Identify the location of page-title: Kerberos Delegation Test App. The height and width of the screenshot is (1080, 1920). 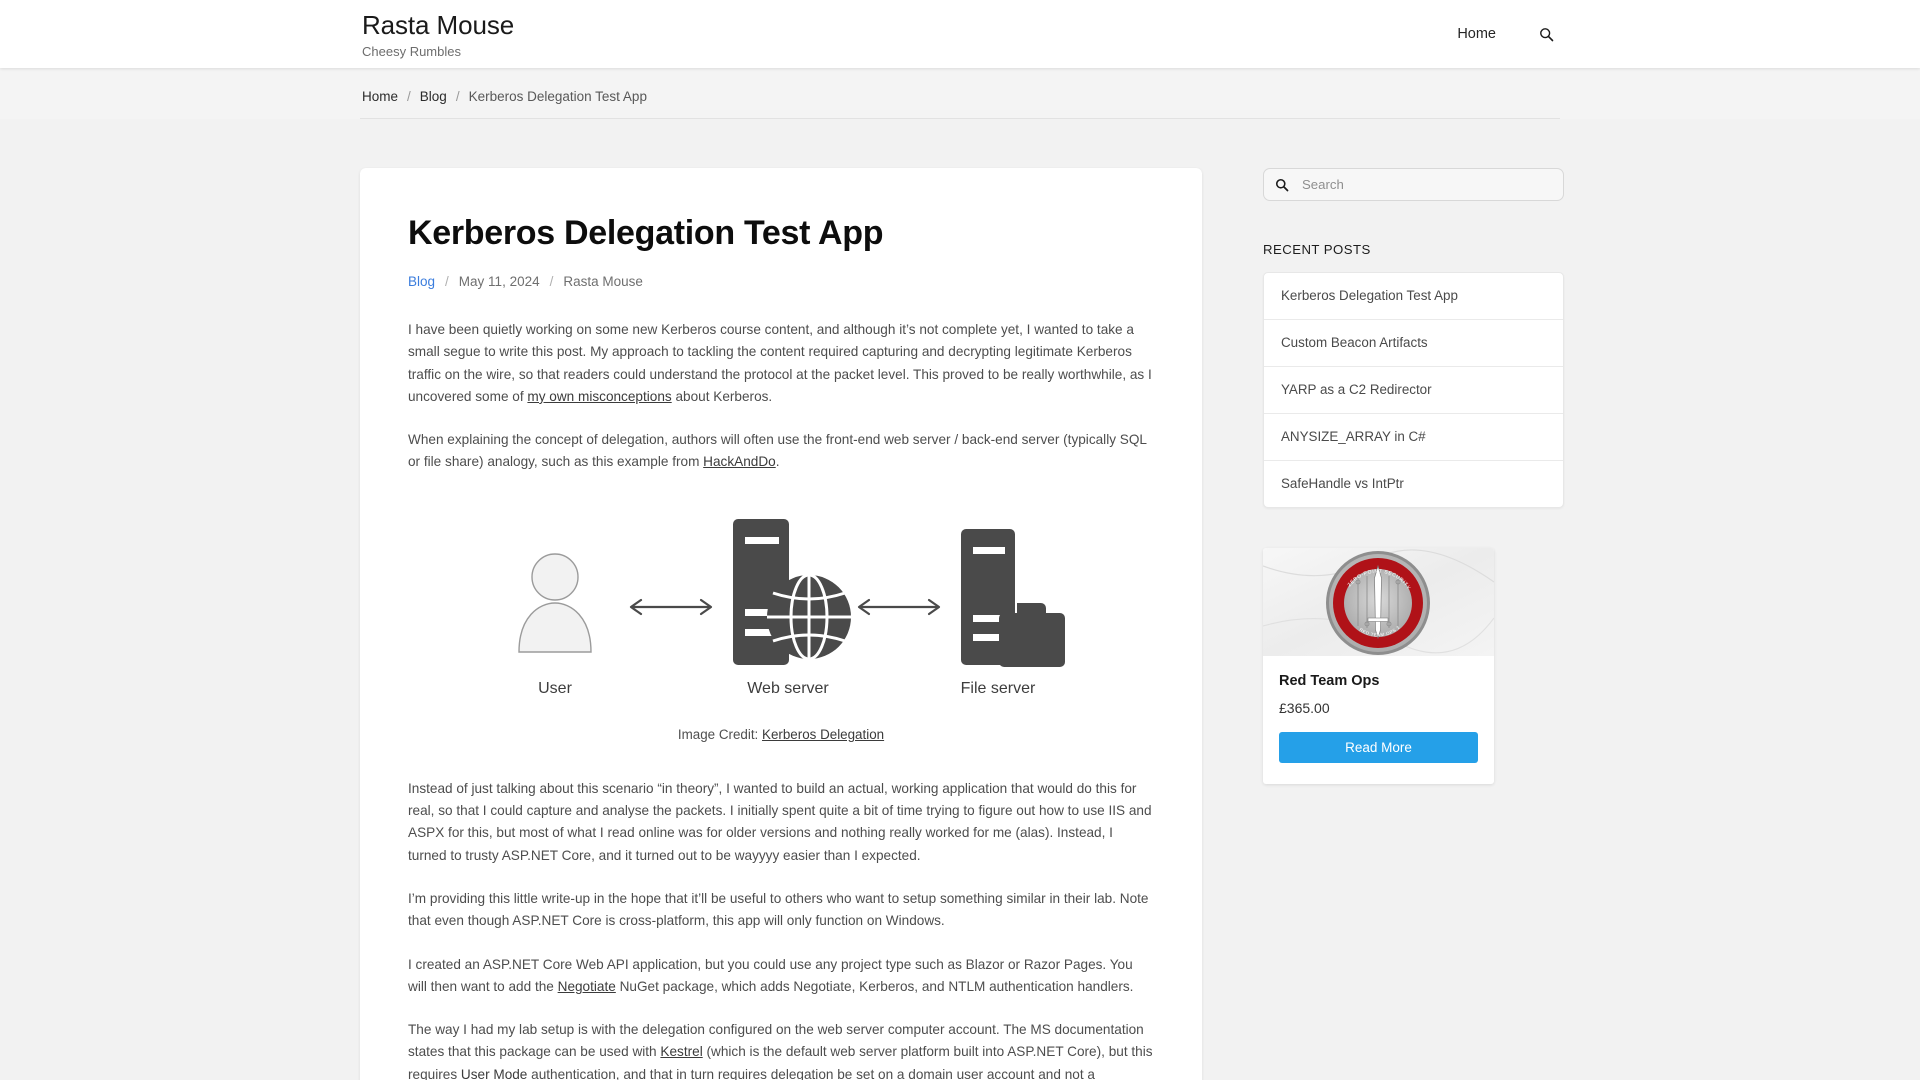
(646, 233).